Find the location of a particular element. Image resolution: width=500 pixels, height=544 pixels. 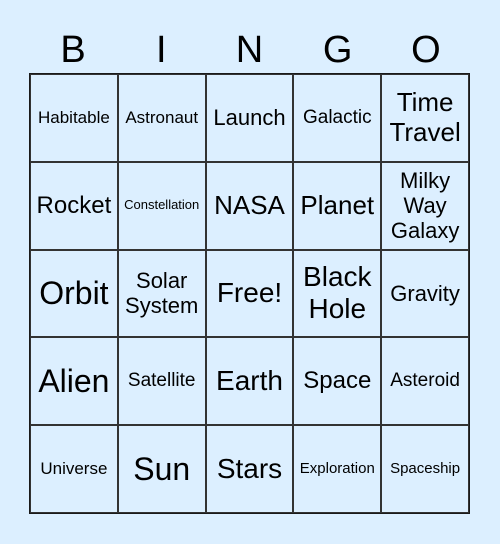

bingo-cell: Spaceship is located at coordinates (425, 469).